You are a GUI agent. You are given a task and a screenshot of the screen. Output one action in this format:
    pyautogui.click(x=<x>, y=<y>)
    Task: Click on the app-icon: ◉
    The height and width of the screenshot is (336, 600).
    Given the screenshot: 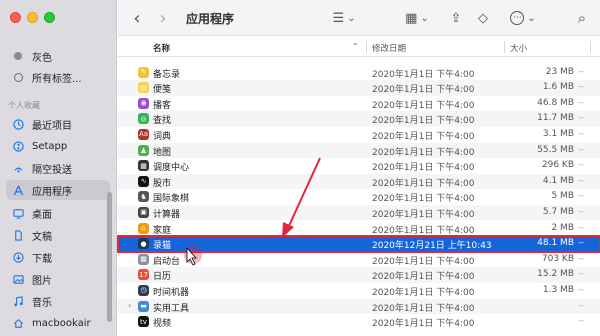 What is the action you would take?
    pyautogui.click(x=143, y=103)
    